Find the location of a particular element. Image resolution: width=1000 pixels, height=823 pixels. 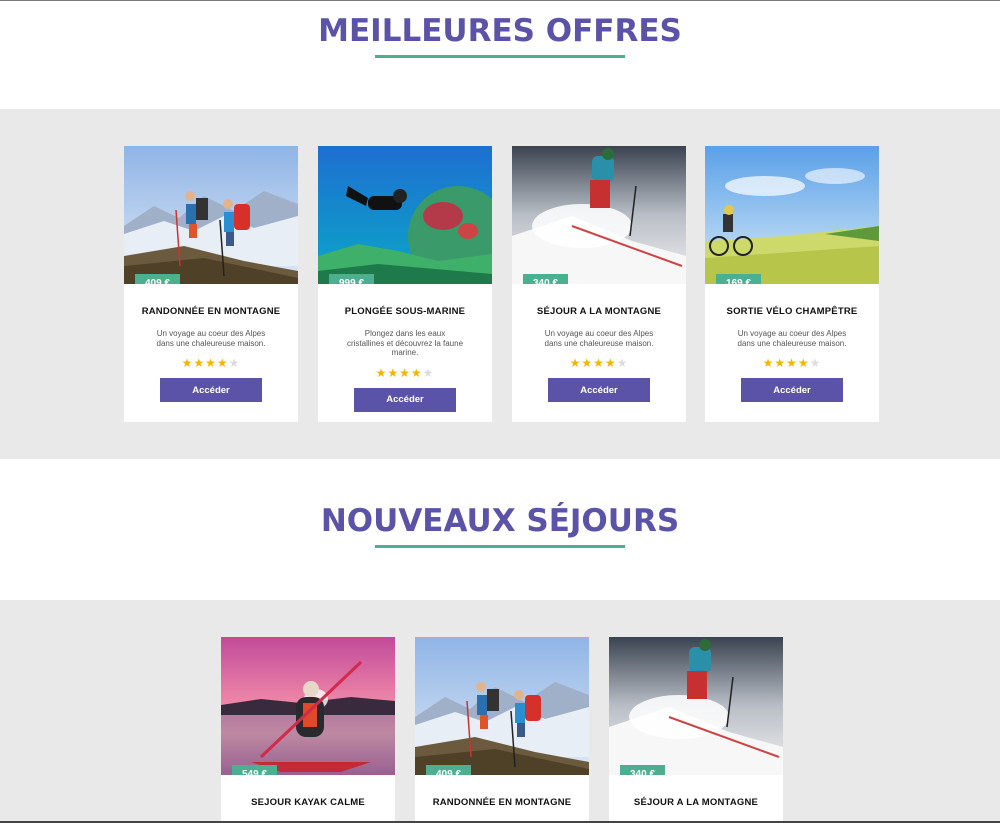

scuba-diver-image: 999 € is located at coordinates (405, 215).